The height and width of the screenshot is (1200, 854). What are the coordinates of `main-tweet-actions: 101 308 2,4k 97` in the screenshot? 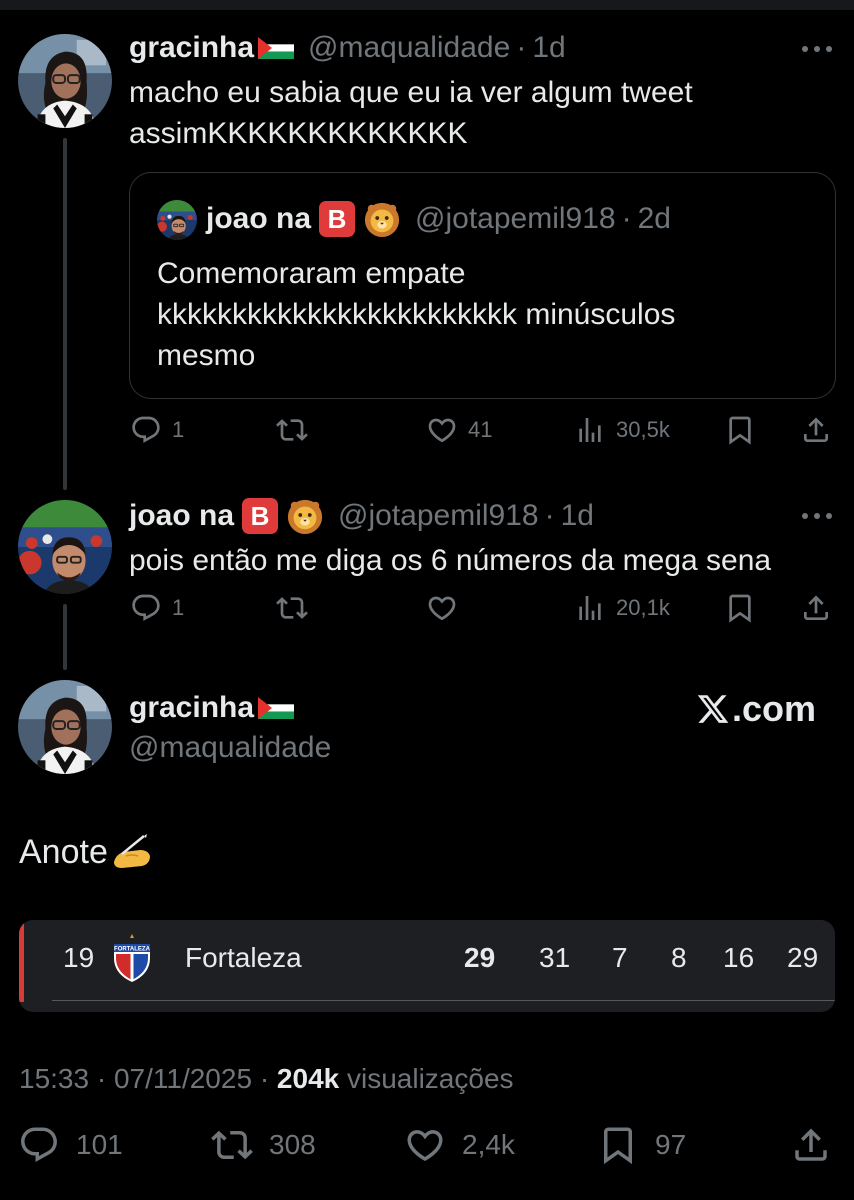 It's located at (426, 1148).